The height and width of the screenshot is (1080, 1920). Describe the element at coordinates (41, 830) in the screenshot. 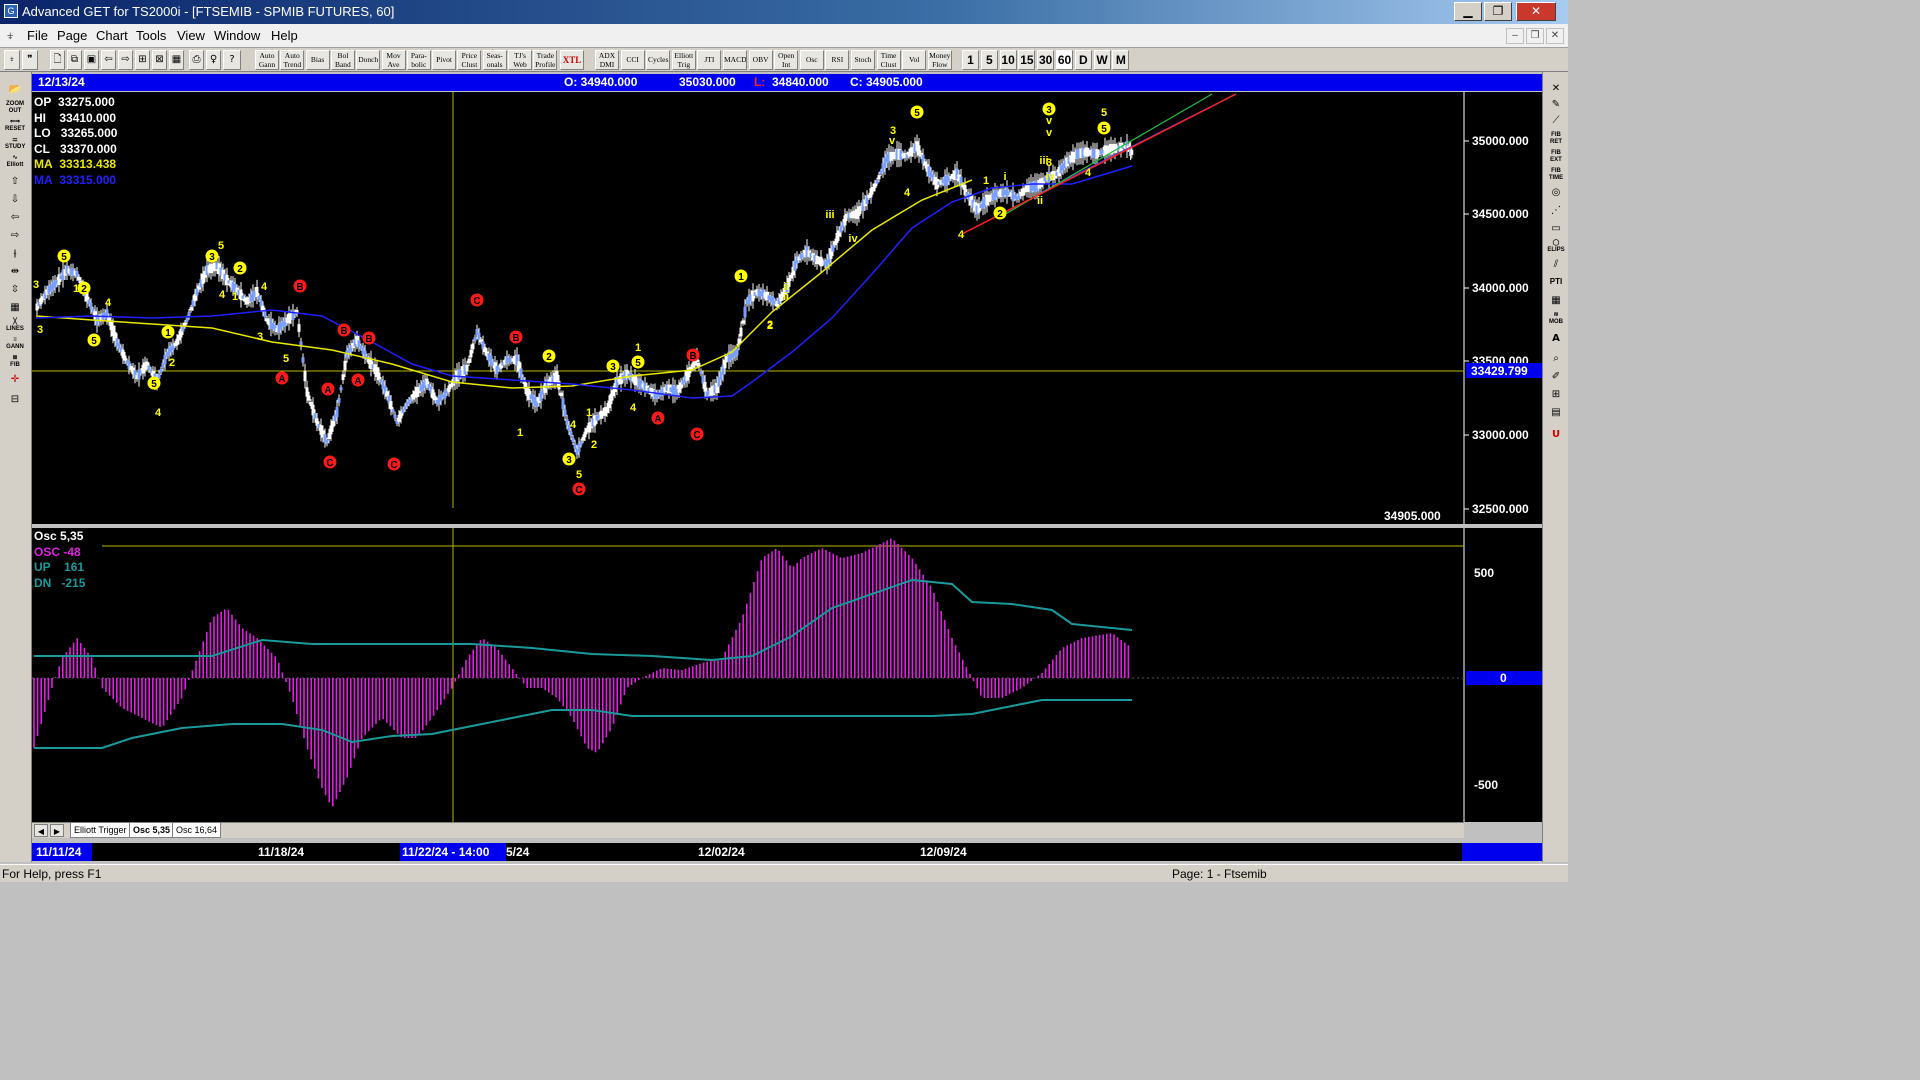

I see `tab-scroll-left-icon: ◀` at that location.